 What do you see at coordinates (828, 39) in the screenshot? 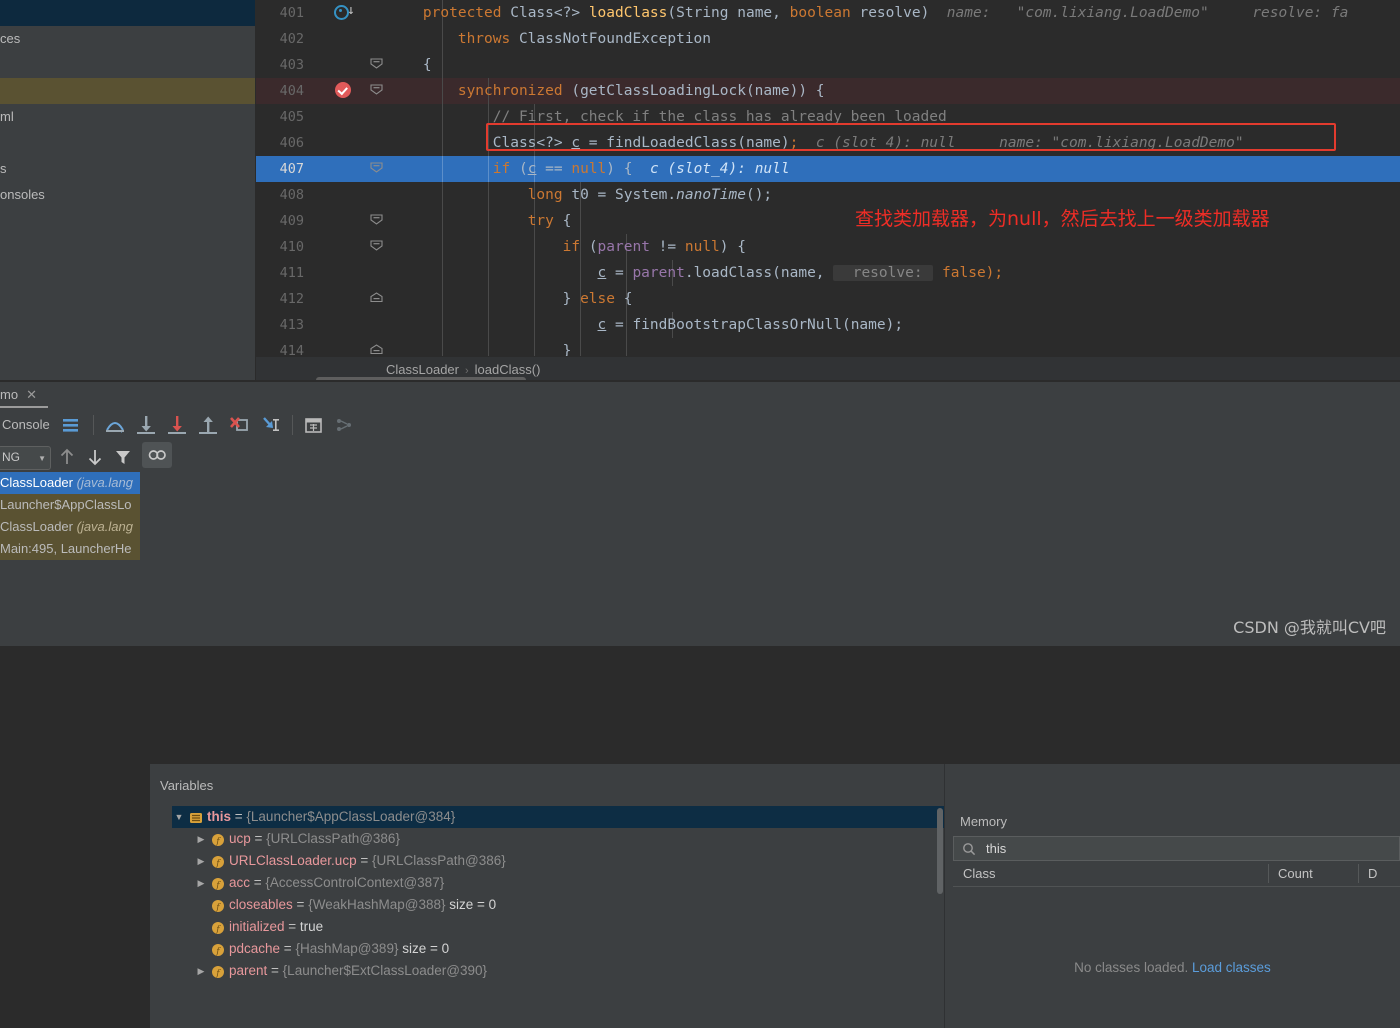
I see `code-line: 402 throws ClassNotFoundException` at bounding box center [828, 39].